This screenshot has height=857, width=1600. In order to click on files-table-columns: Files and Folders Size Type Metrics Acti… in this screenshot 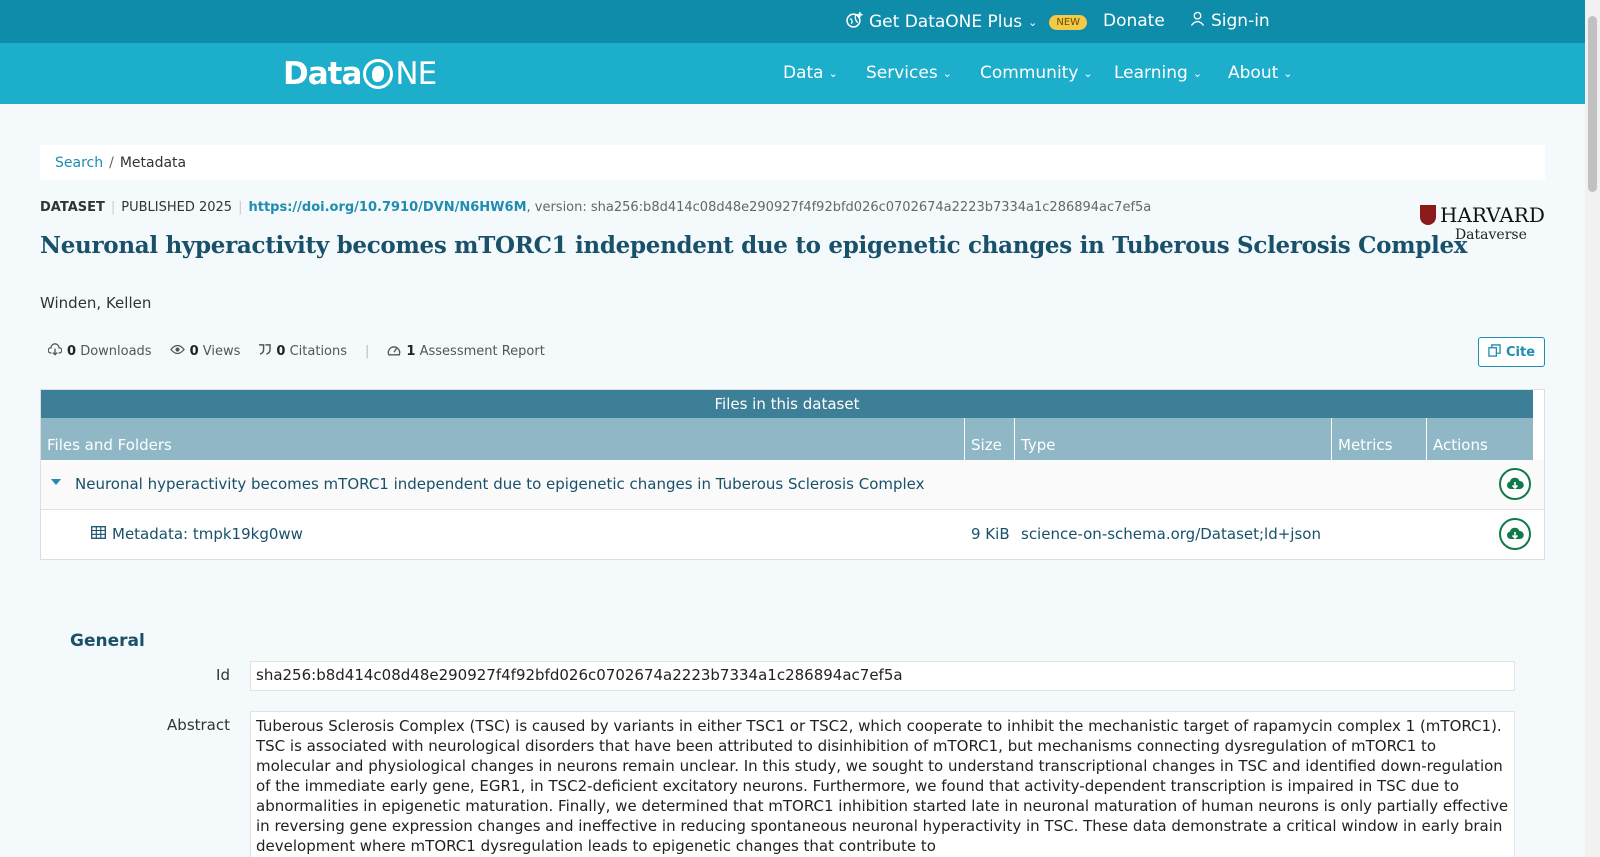, I will do `click(787, 439)`.